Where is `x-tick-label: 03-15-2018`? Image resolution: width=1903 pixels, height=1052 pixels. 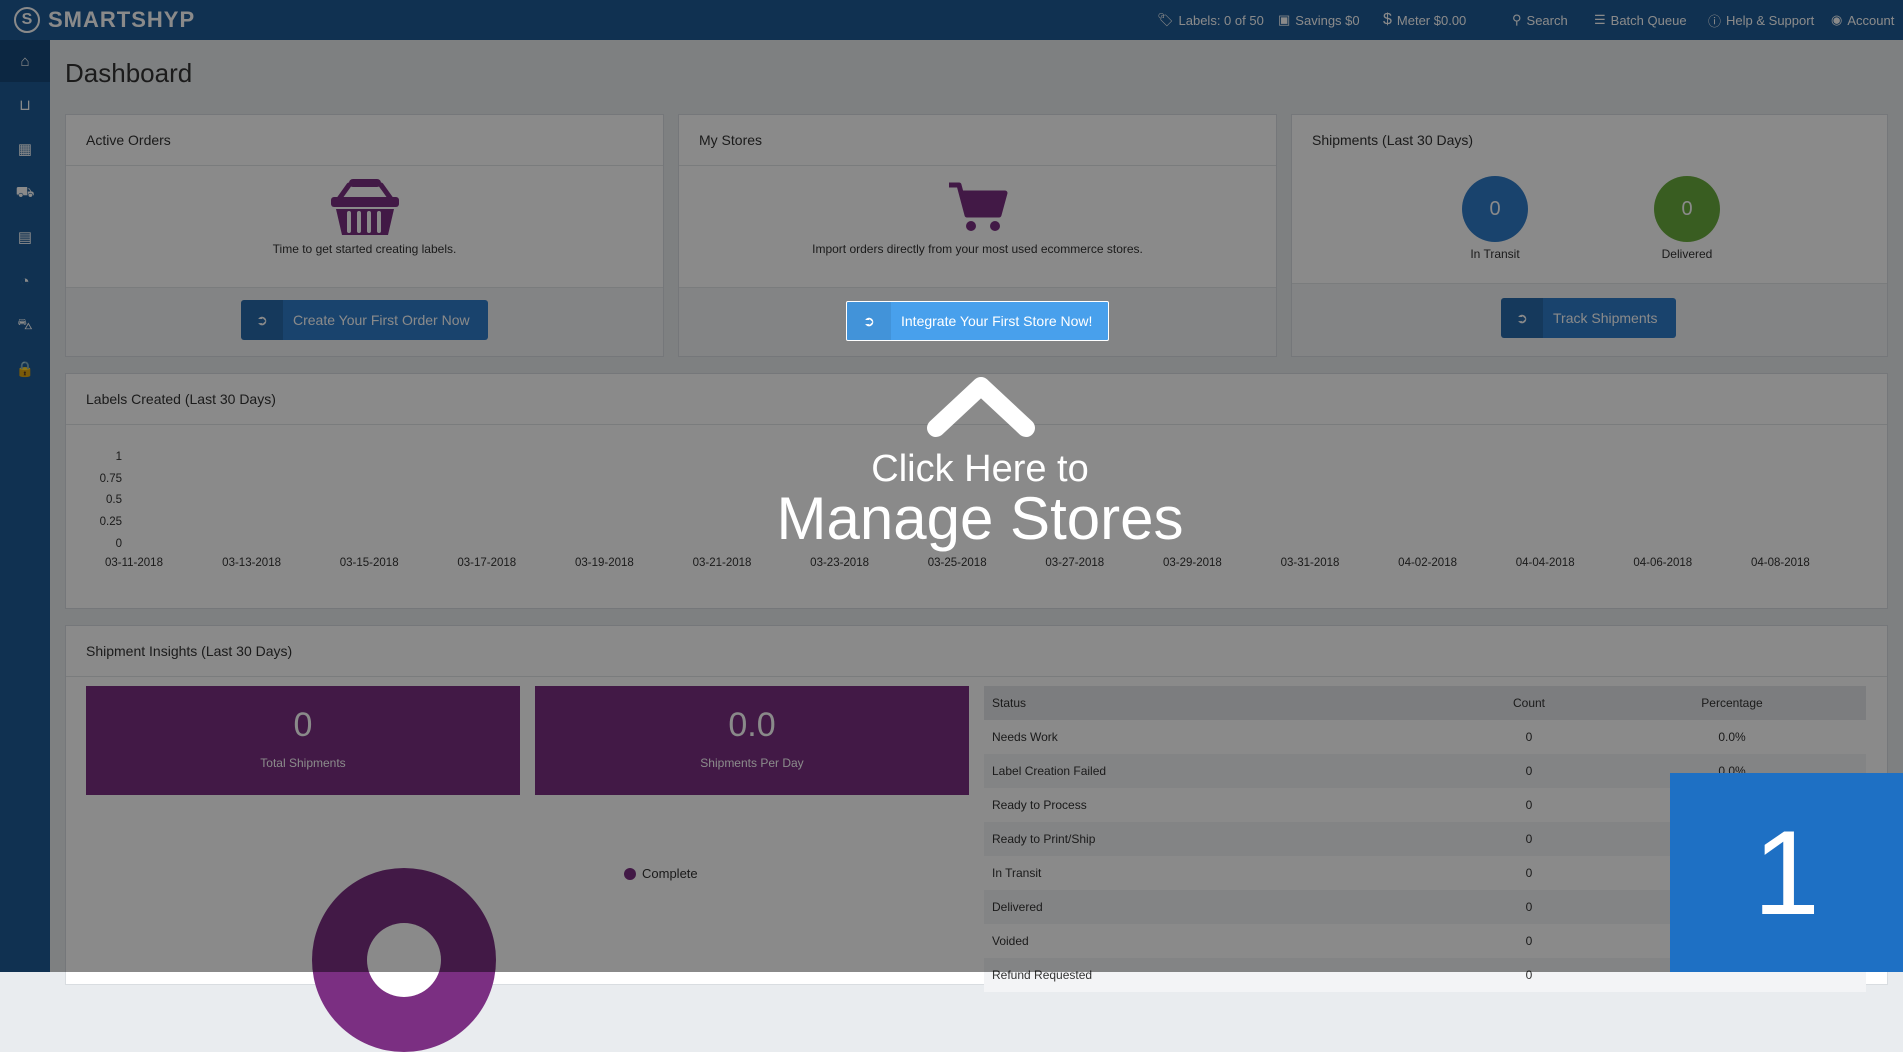 x-tick-label: 03-15-2018 is located at coordinates (369, 563).